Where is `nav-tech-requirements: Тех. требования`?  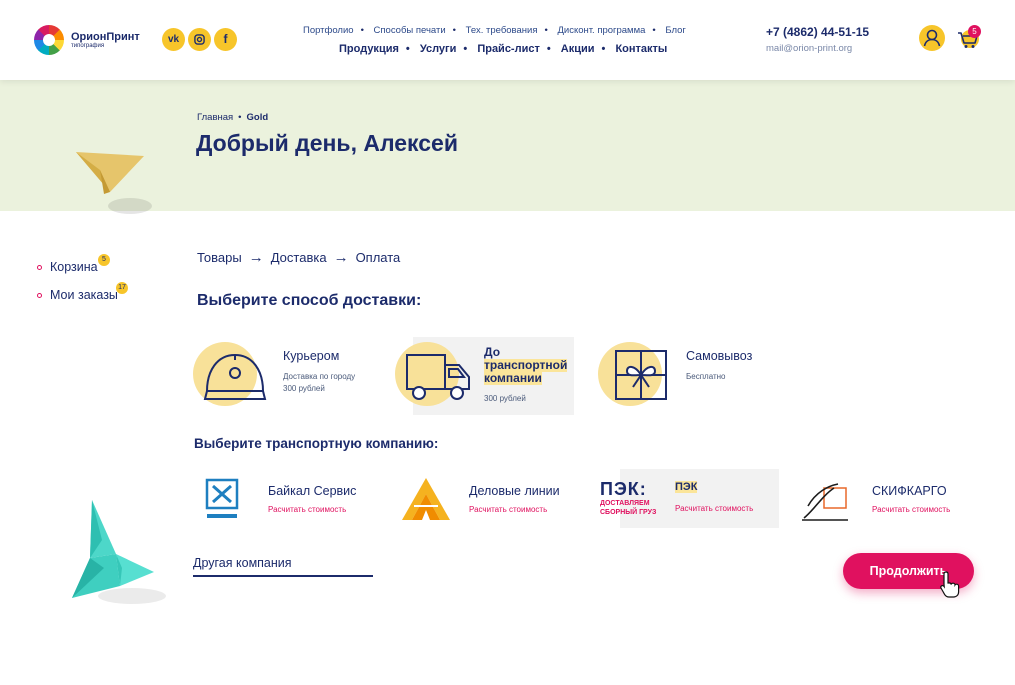
nav-tech-requirements: Тех. требования is located at coordinates (502, 30).